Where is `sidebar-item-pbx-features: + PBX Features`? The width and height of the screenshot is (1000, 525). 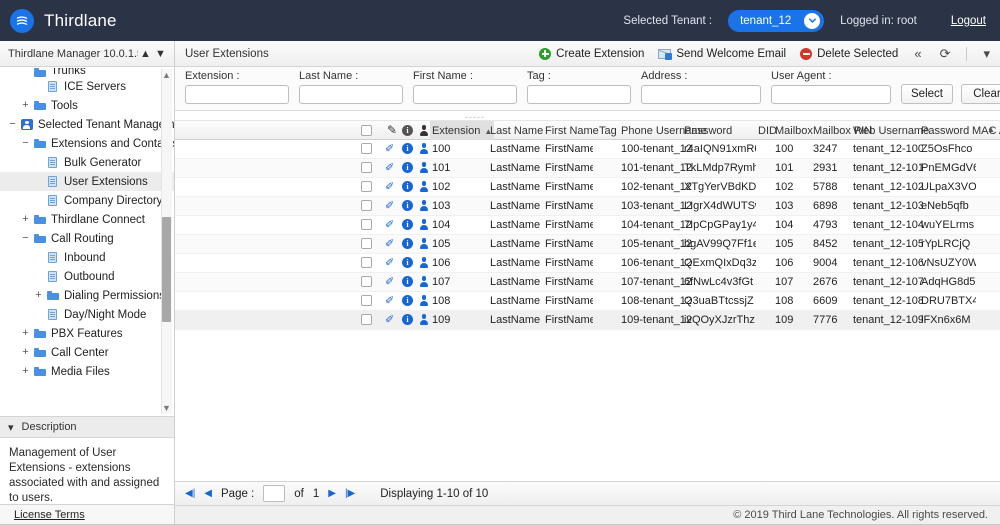 sidebar-item-pbx-features: + PBX Features is located at coordinates (87, 333).